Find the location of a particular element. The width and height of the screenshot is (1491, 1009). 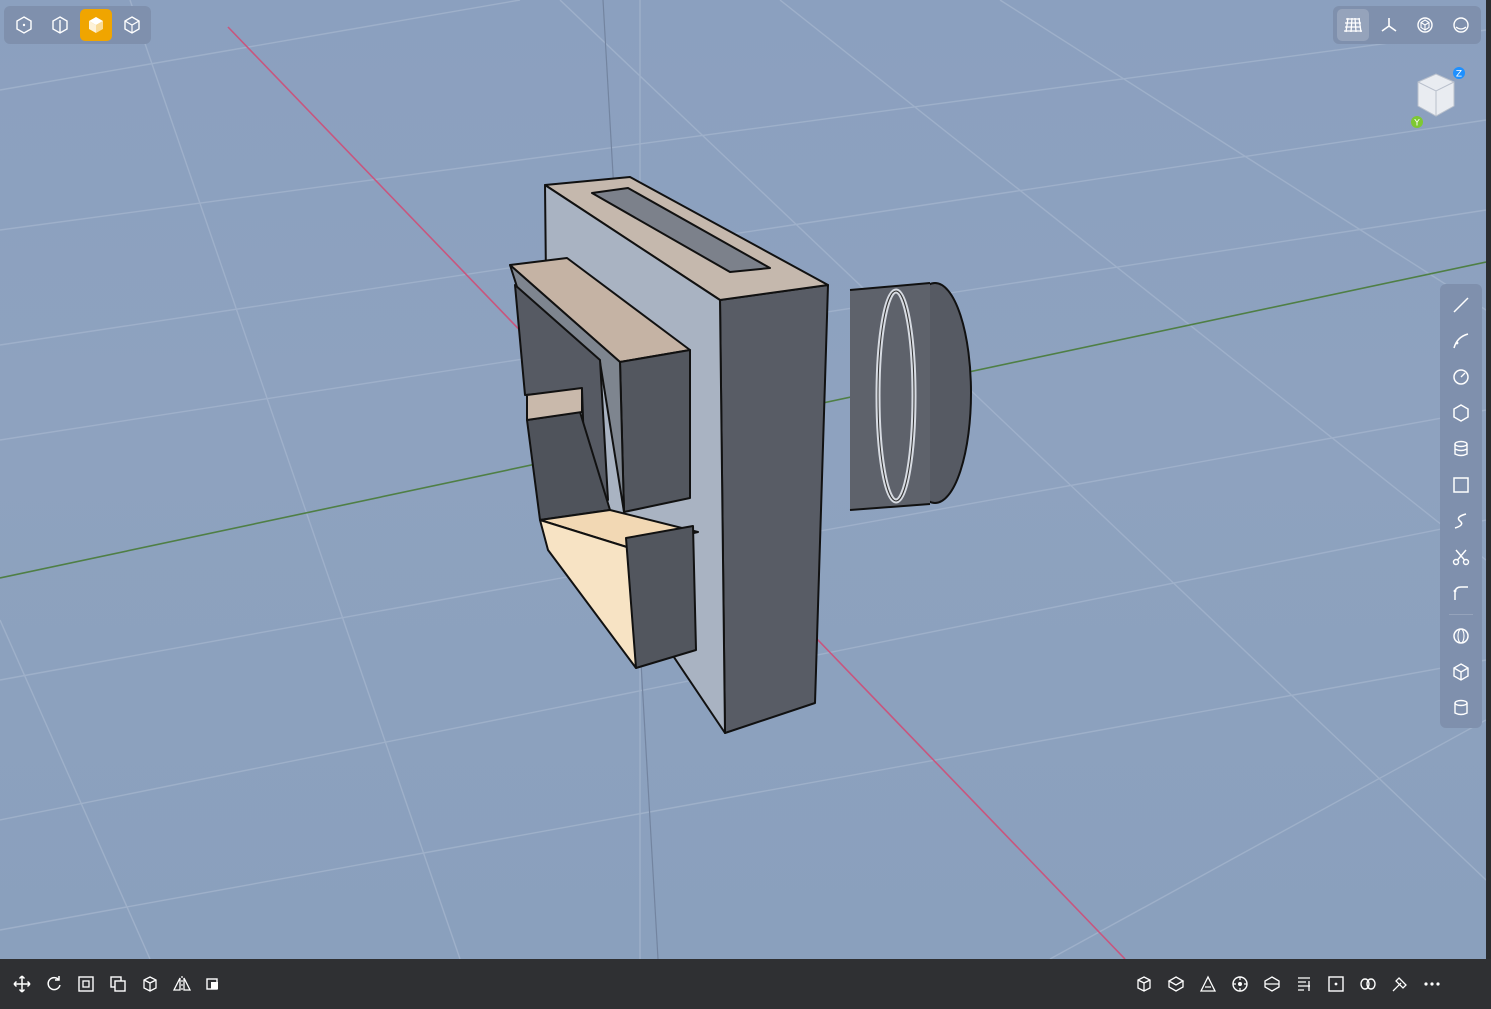

circle-tool-button is located at coordinates (1461, 377).